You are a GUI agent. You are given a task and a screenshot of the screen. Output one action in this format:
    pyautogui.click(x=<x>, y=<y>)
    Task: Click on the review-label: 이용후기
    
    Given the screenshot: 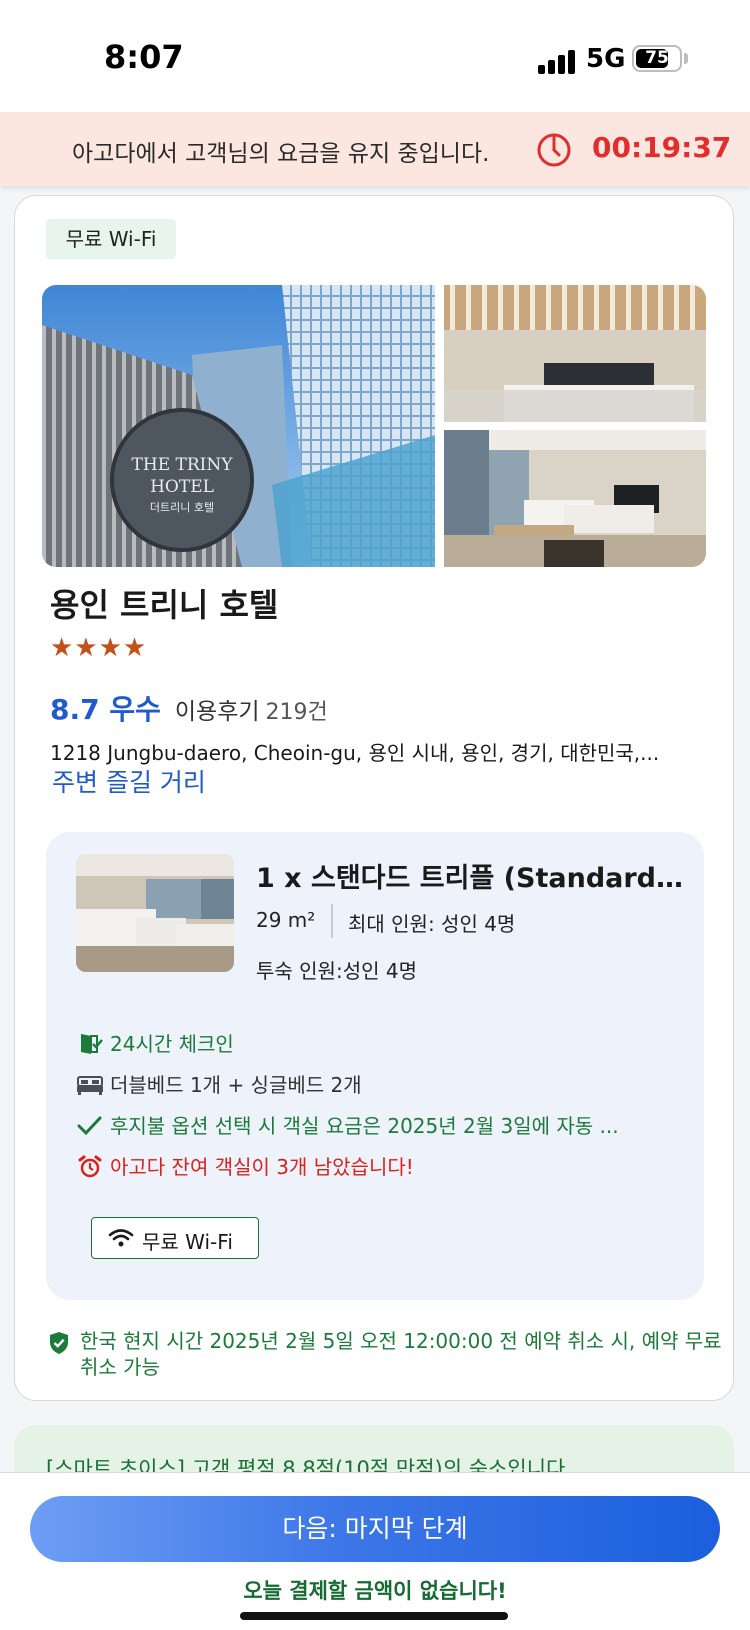 What is the action you would take?
    pyautogui.click(x=217, y=712)
    